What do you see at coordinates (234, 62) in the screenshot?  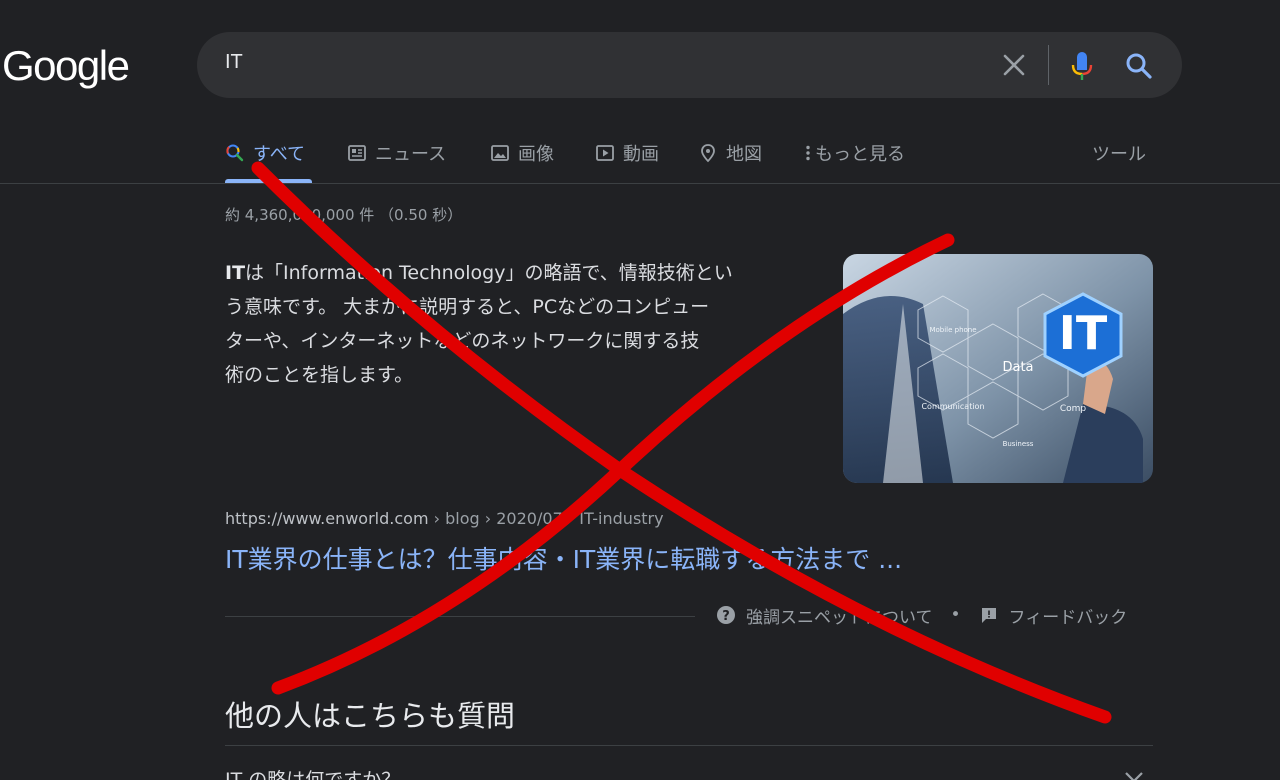 I see `search-input: IT` at bounding box center [234, 62].